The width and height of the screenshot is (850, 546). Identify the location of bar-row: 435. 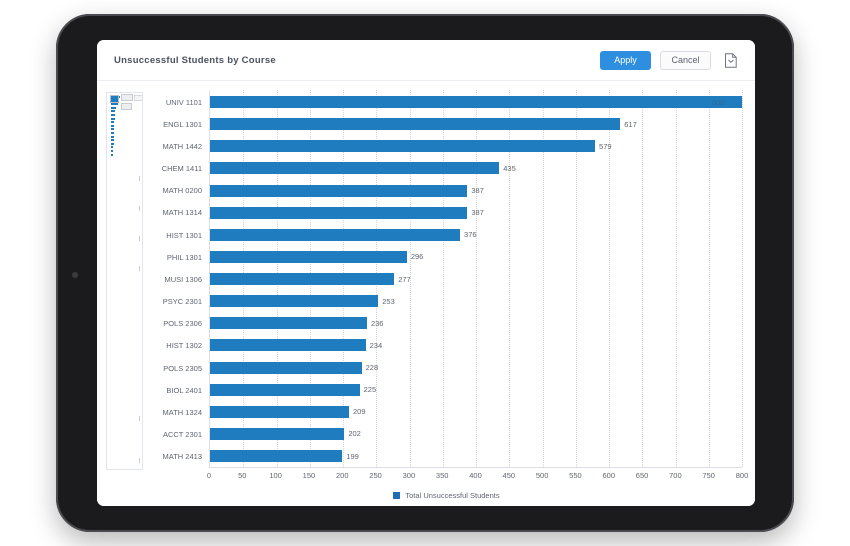
(476, 168).